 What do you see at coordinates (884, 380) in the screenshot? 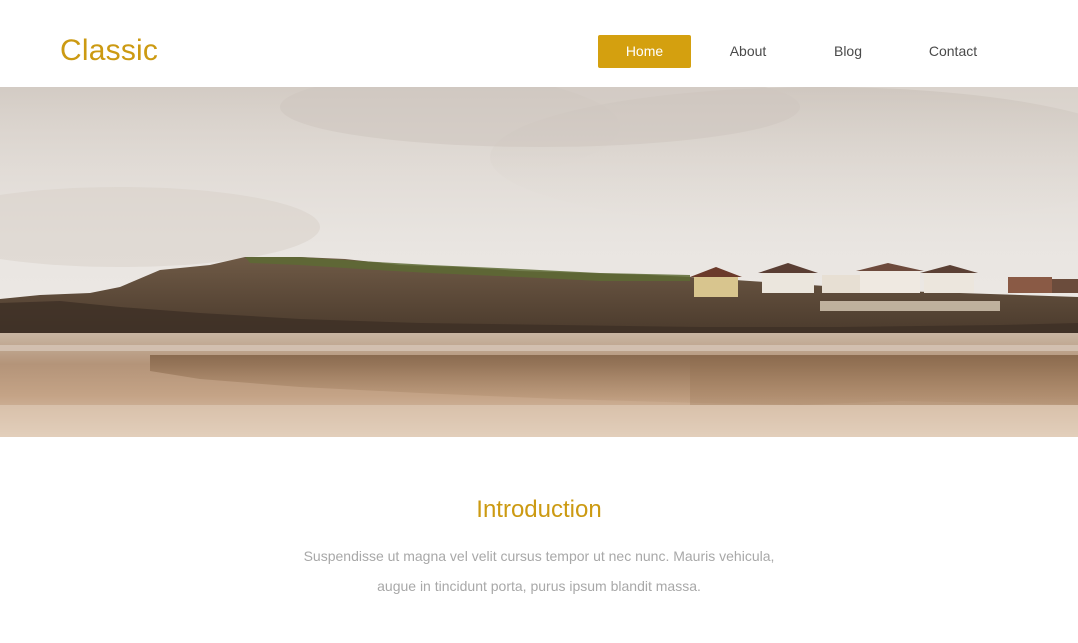
I see `house-reflection` at bounding box center [884, 380].